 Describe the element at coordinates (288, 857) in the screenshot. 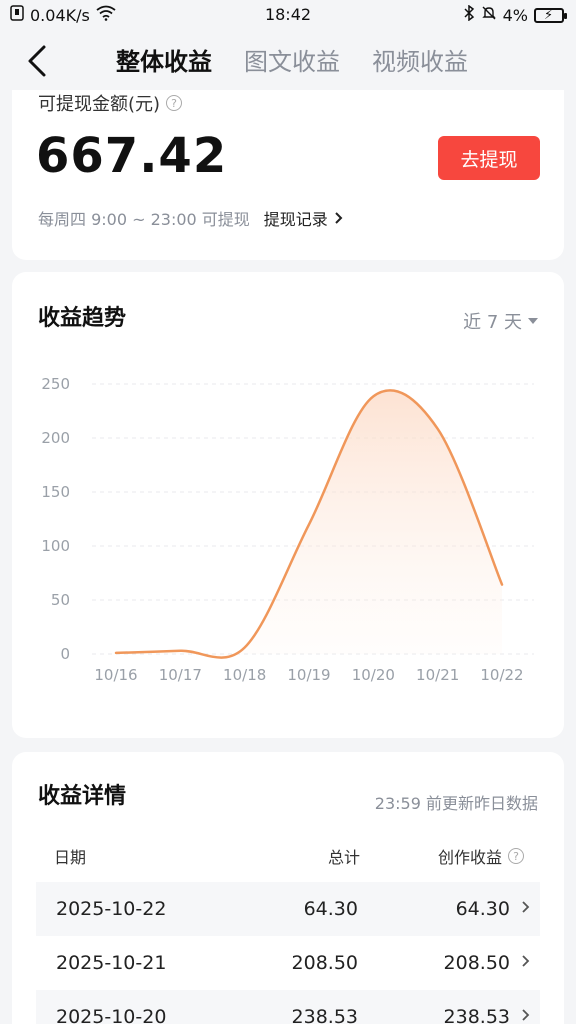

I see `table-header: 日期 总计 创作收益 ?` at that location.